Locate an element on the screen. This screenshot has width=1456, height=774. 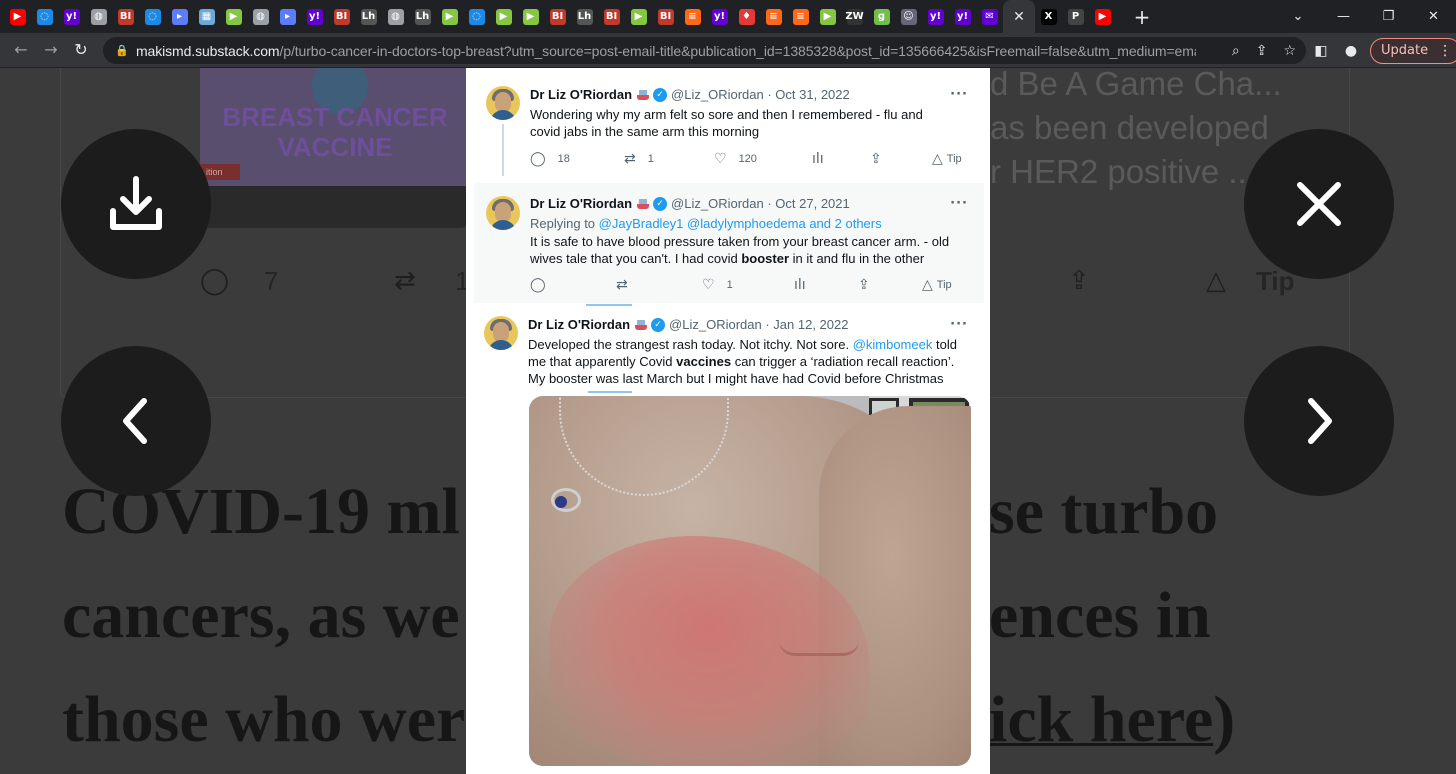
minimize-icon: — is located at coordinates (1343, 16).